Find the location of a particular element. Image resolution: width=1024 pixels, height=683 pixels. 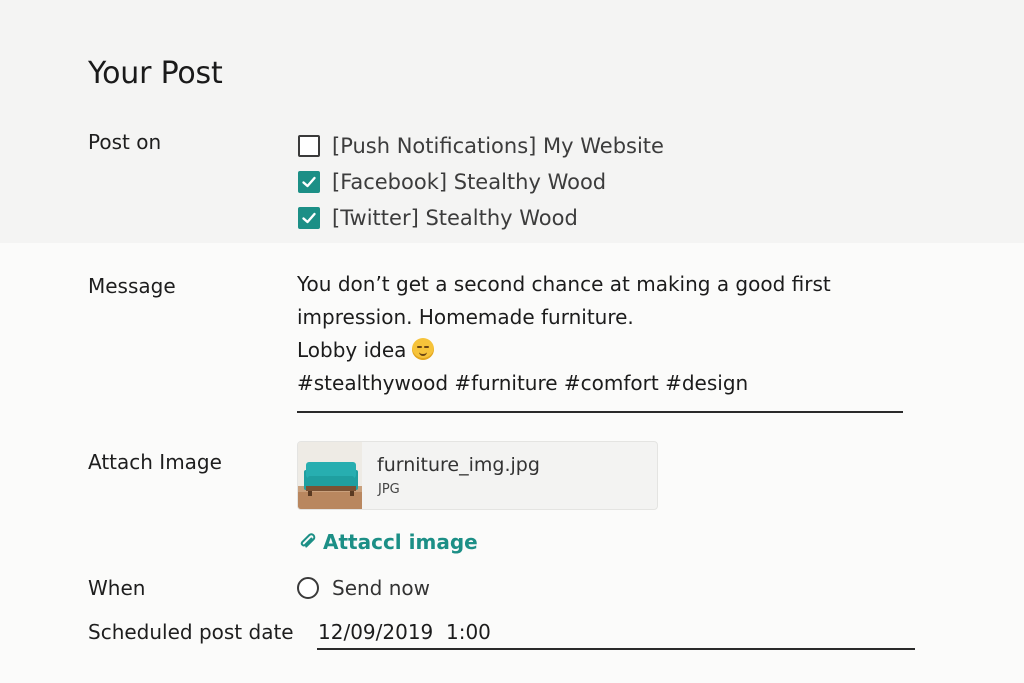

scheduled-post-date-label: Scheduled post date is located at coordinates (191, 632).